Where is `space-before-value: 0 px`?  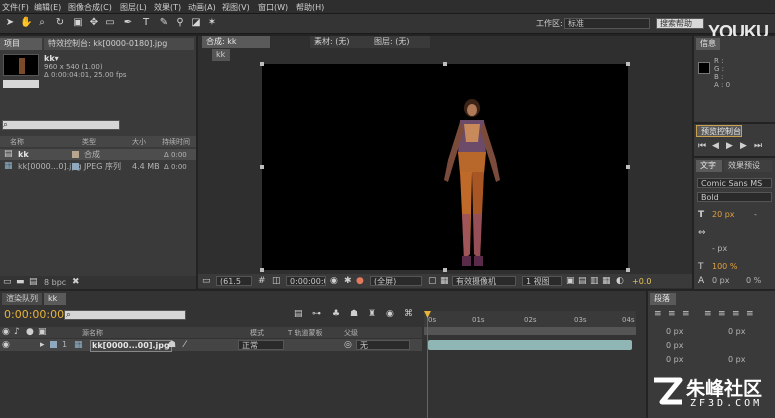
space-before-value: 0 px is located at coordinates (674, 346).